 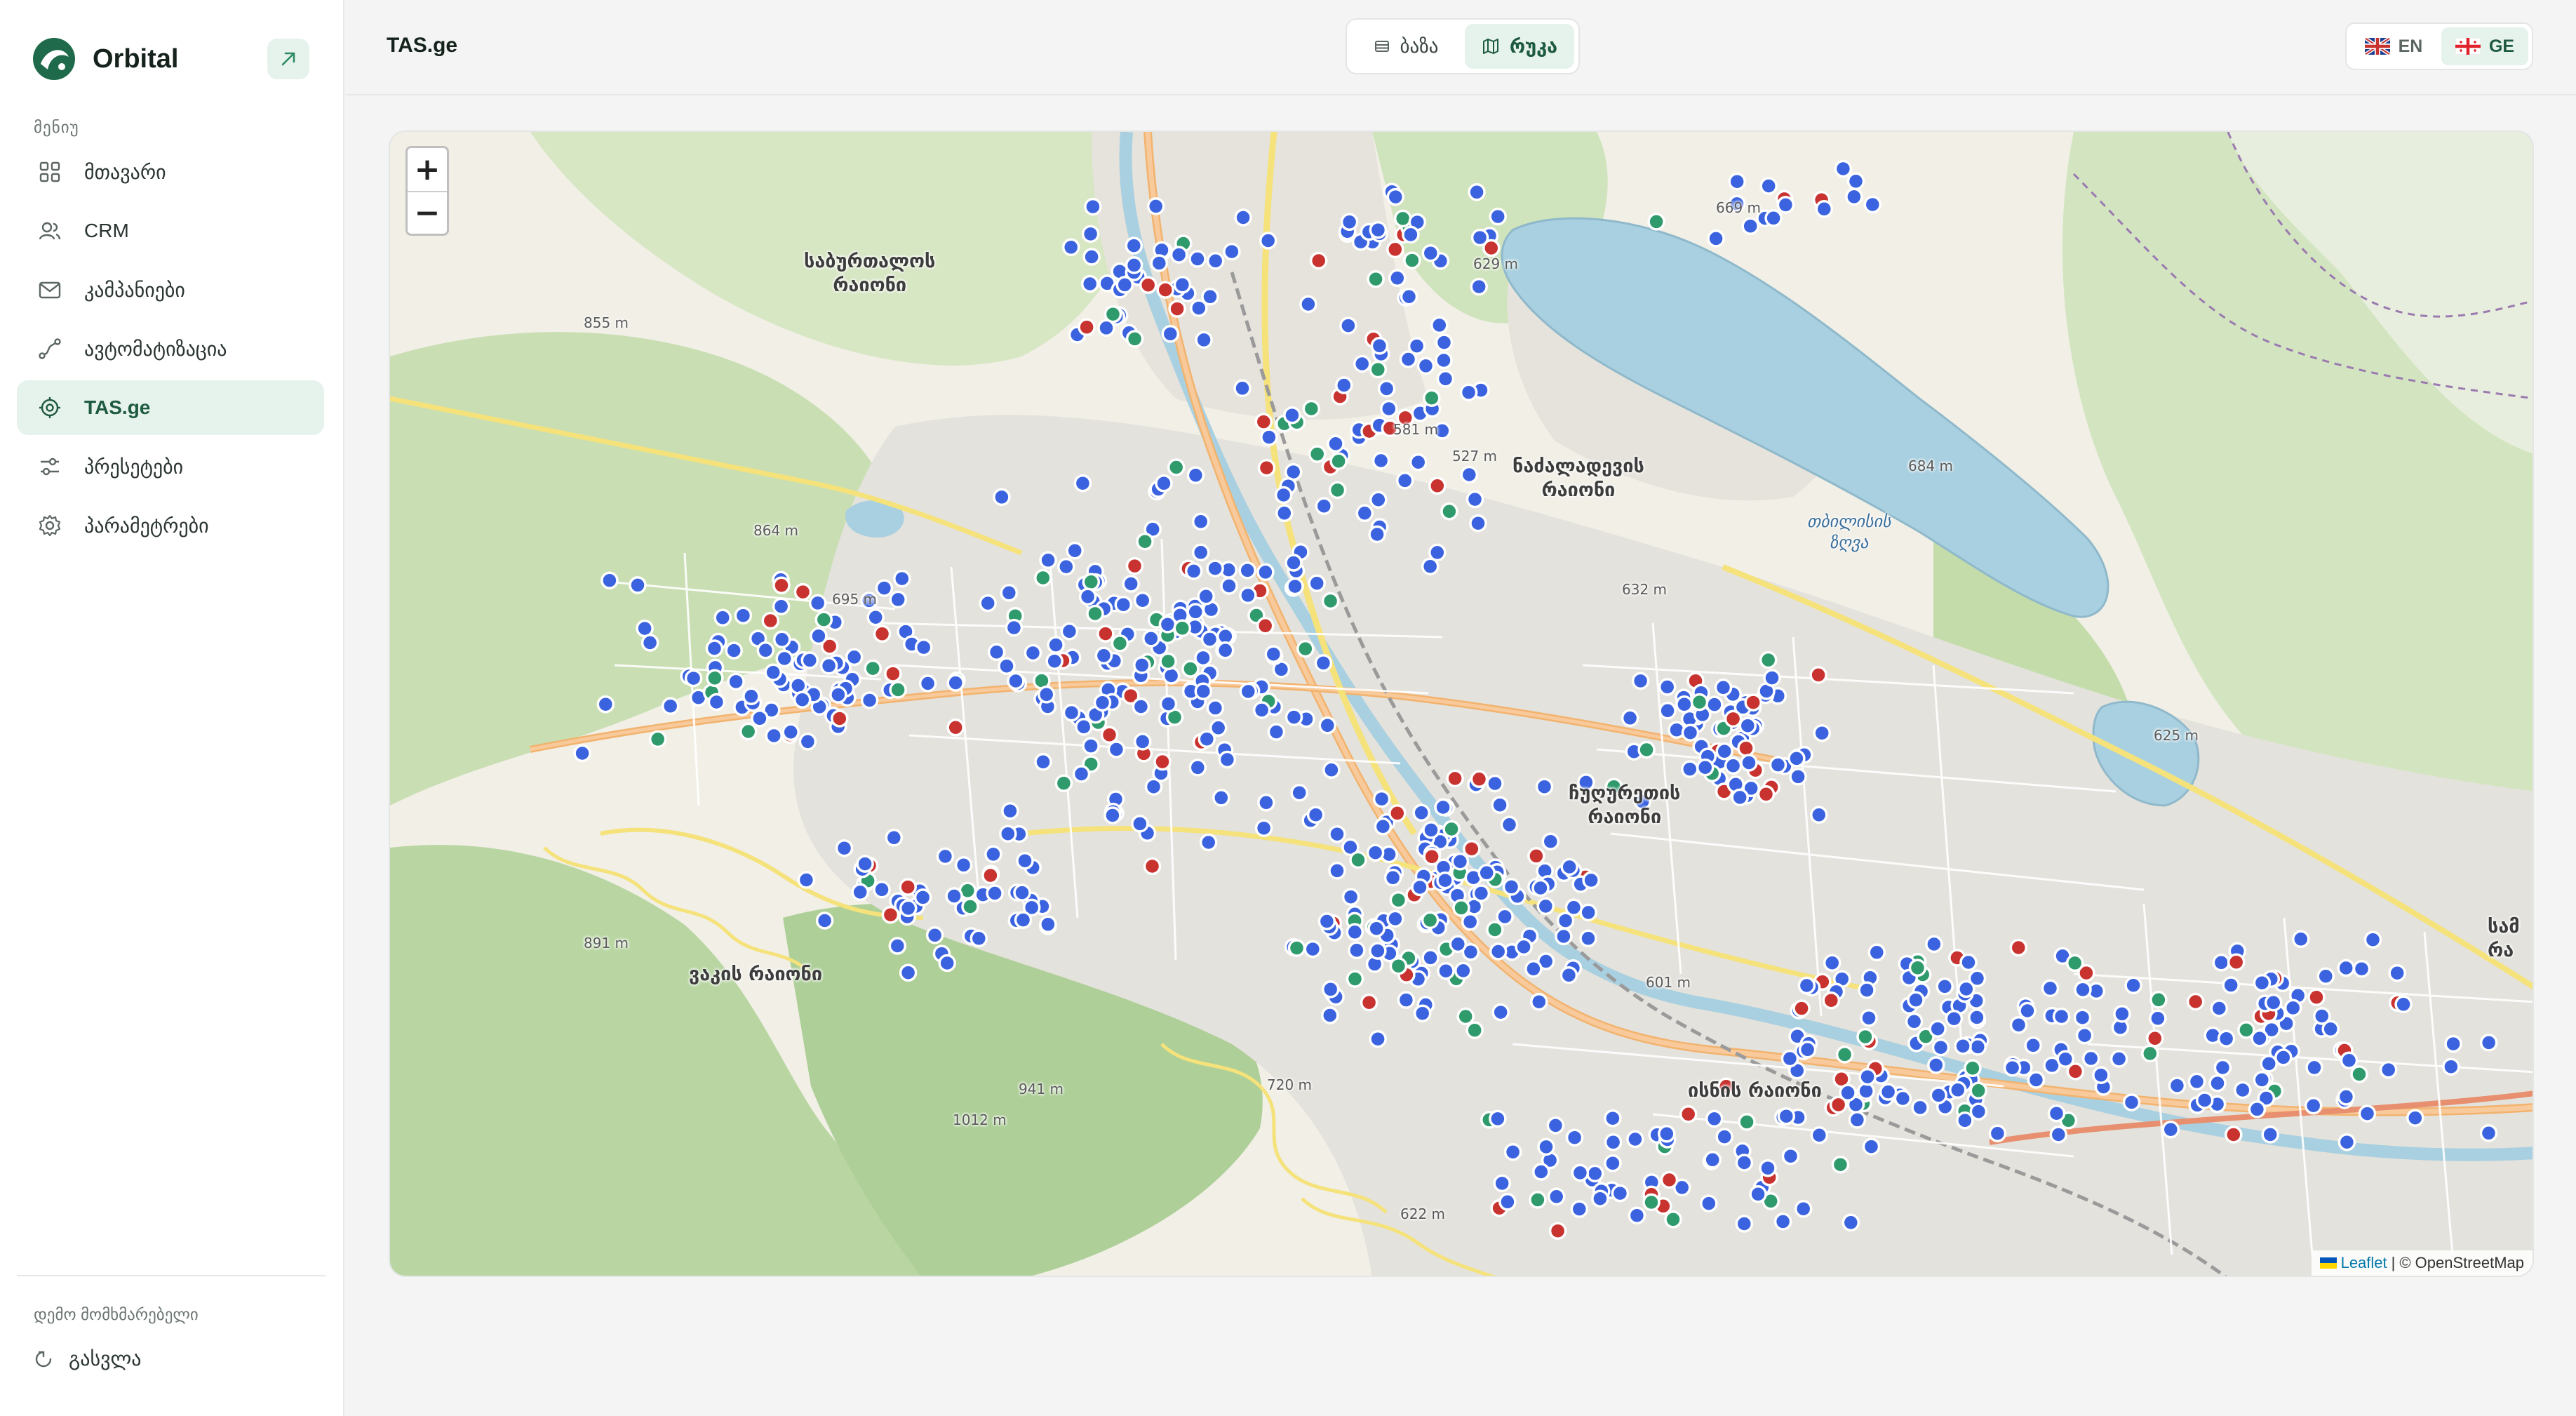 I want to click on leaflet-link: Leaflet, so click(x=2364, y=1263).